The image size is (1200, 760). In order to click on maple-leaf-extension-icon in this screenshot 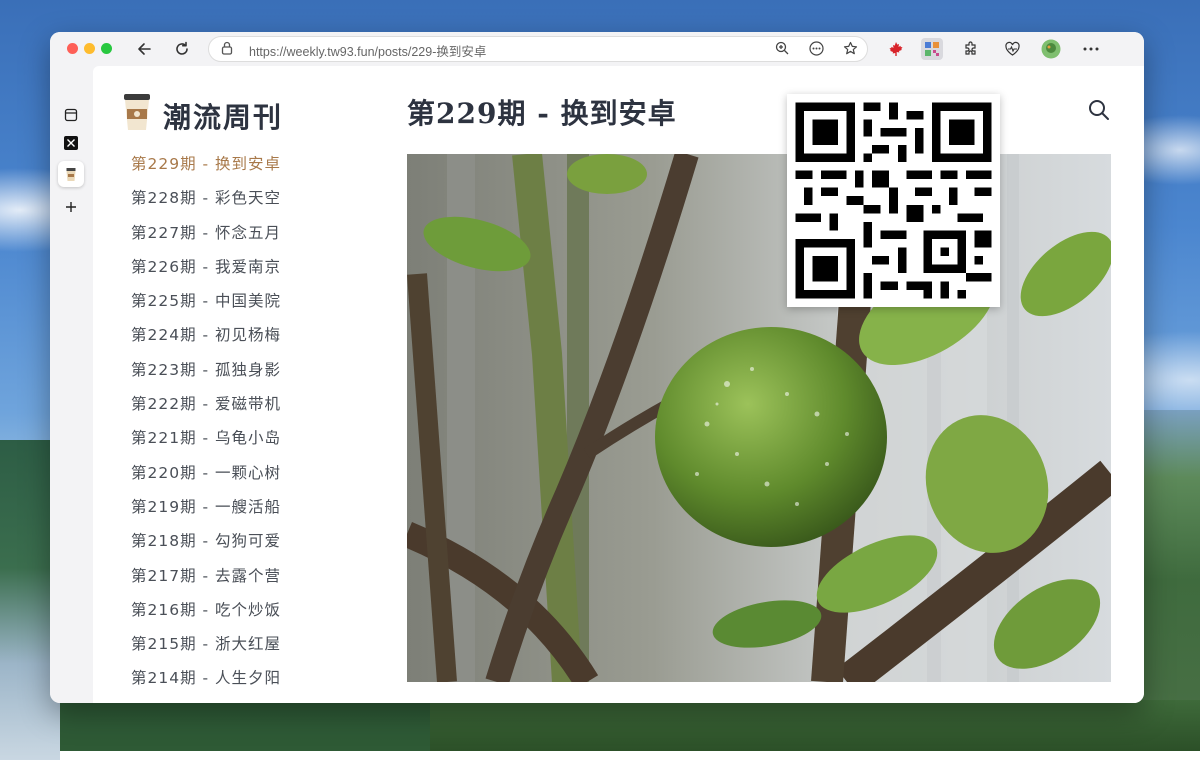, I will do `click(896, 49)`.